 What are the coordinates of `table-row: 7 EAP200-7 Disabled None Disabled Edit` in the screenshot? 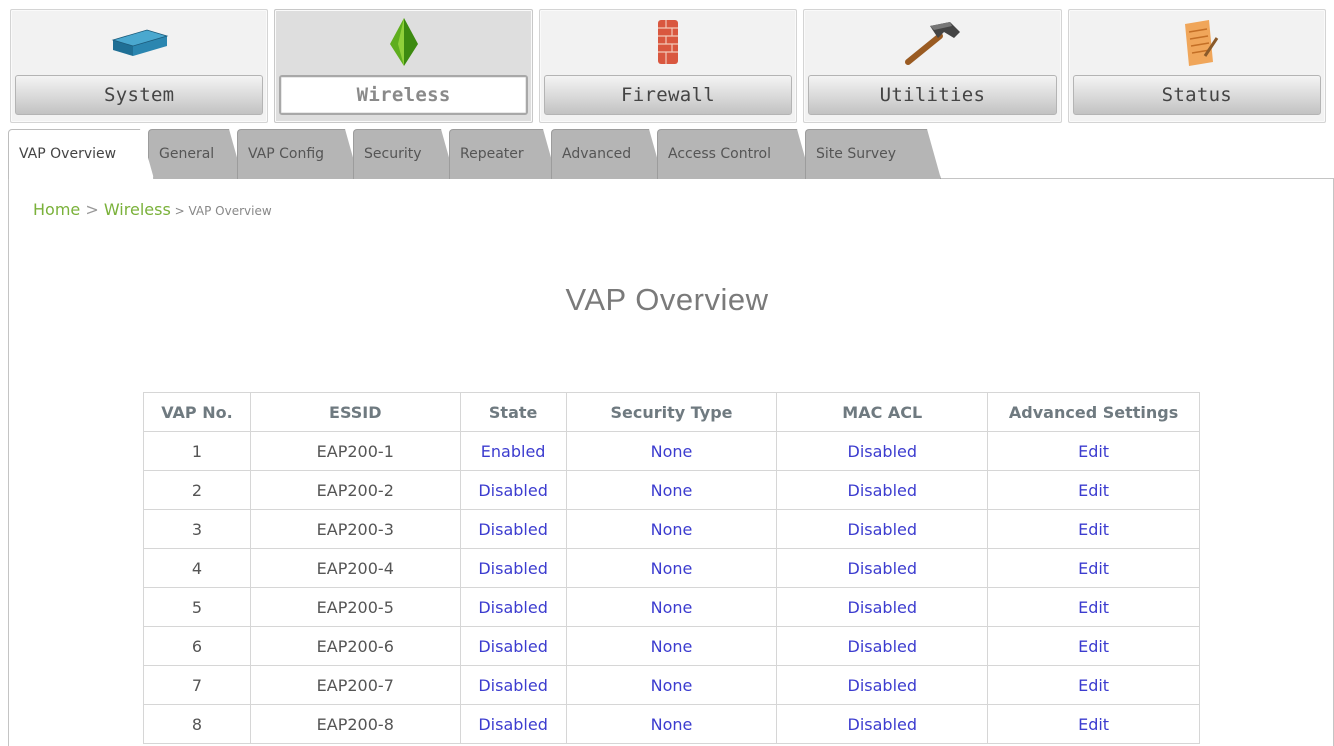 It's located at (671, 685).